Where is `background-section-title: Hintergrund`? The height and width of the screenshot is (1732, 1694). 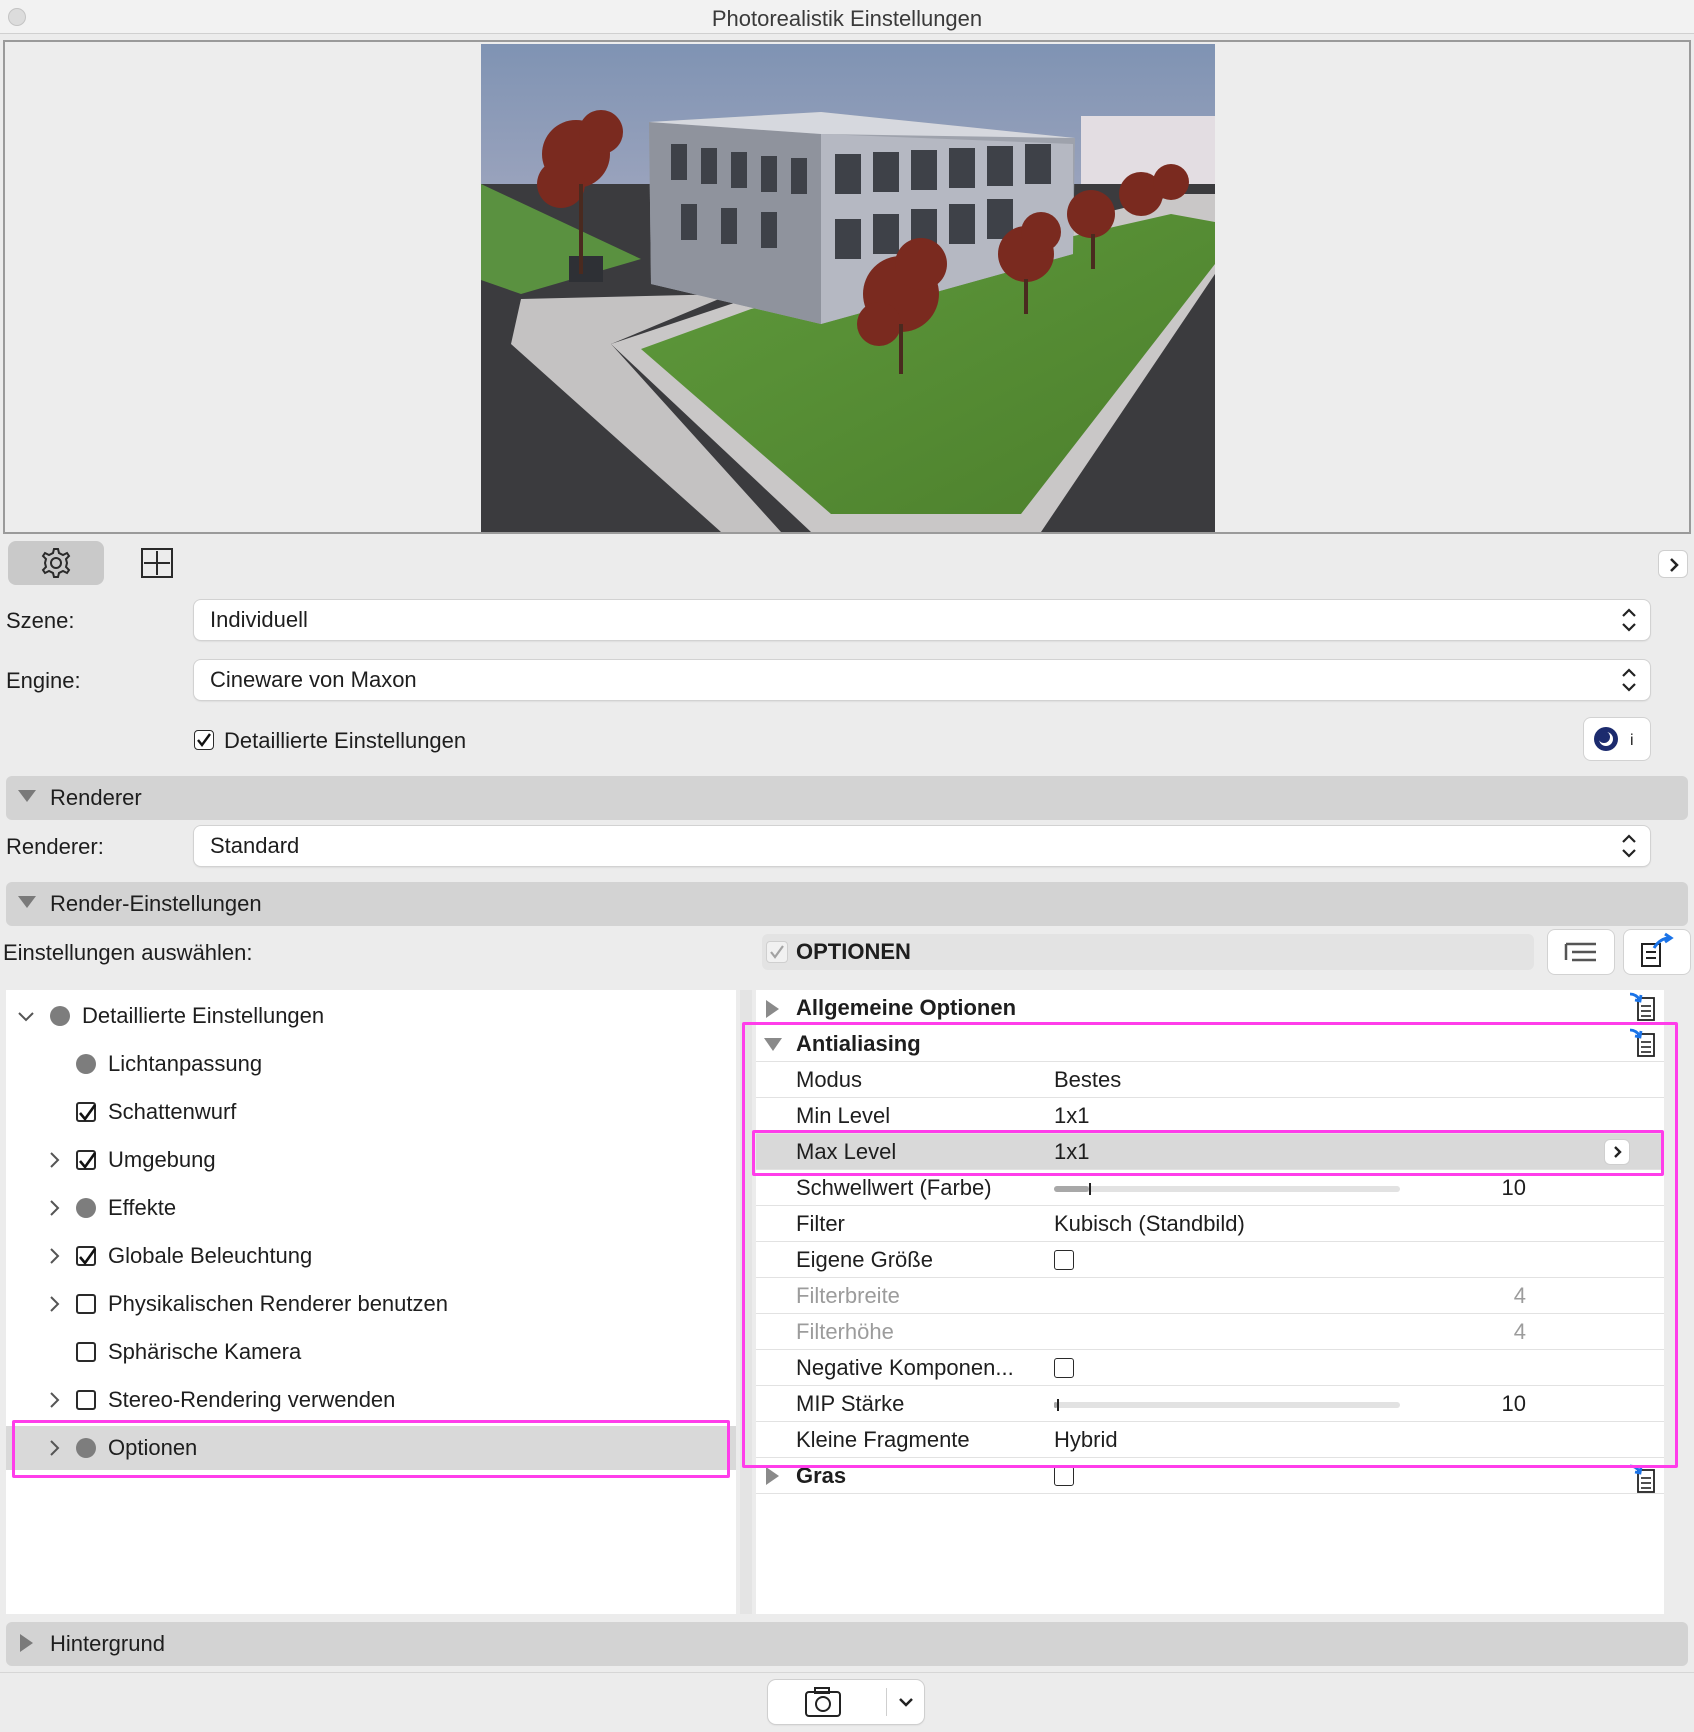
background-section-title: Hintergrund is located at coordinates (107, 1643).